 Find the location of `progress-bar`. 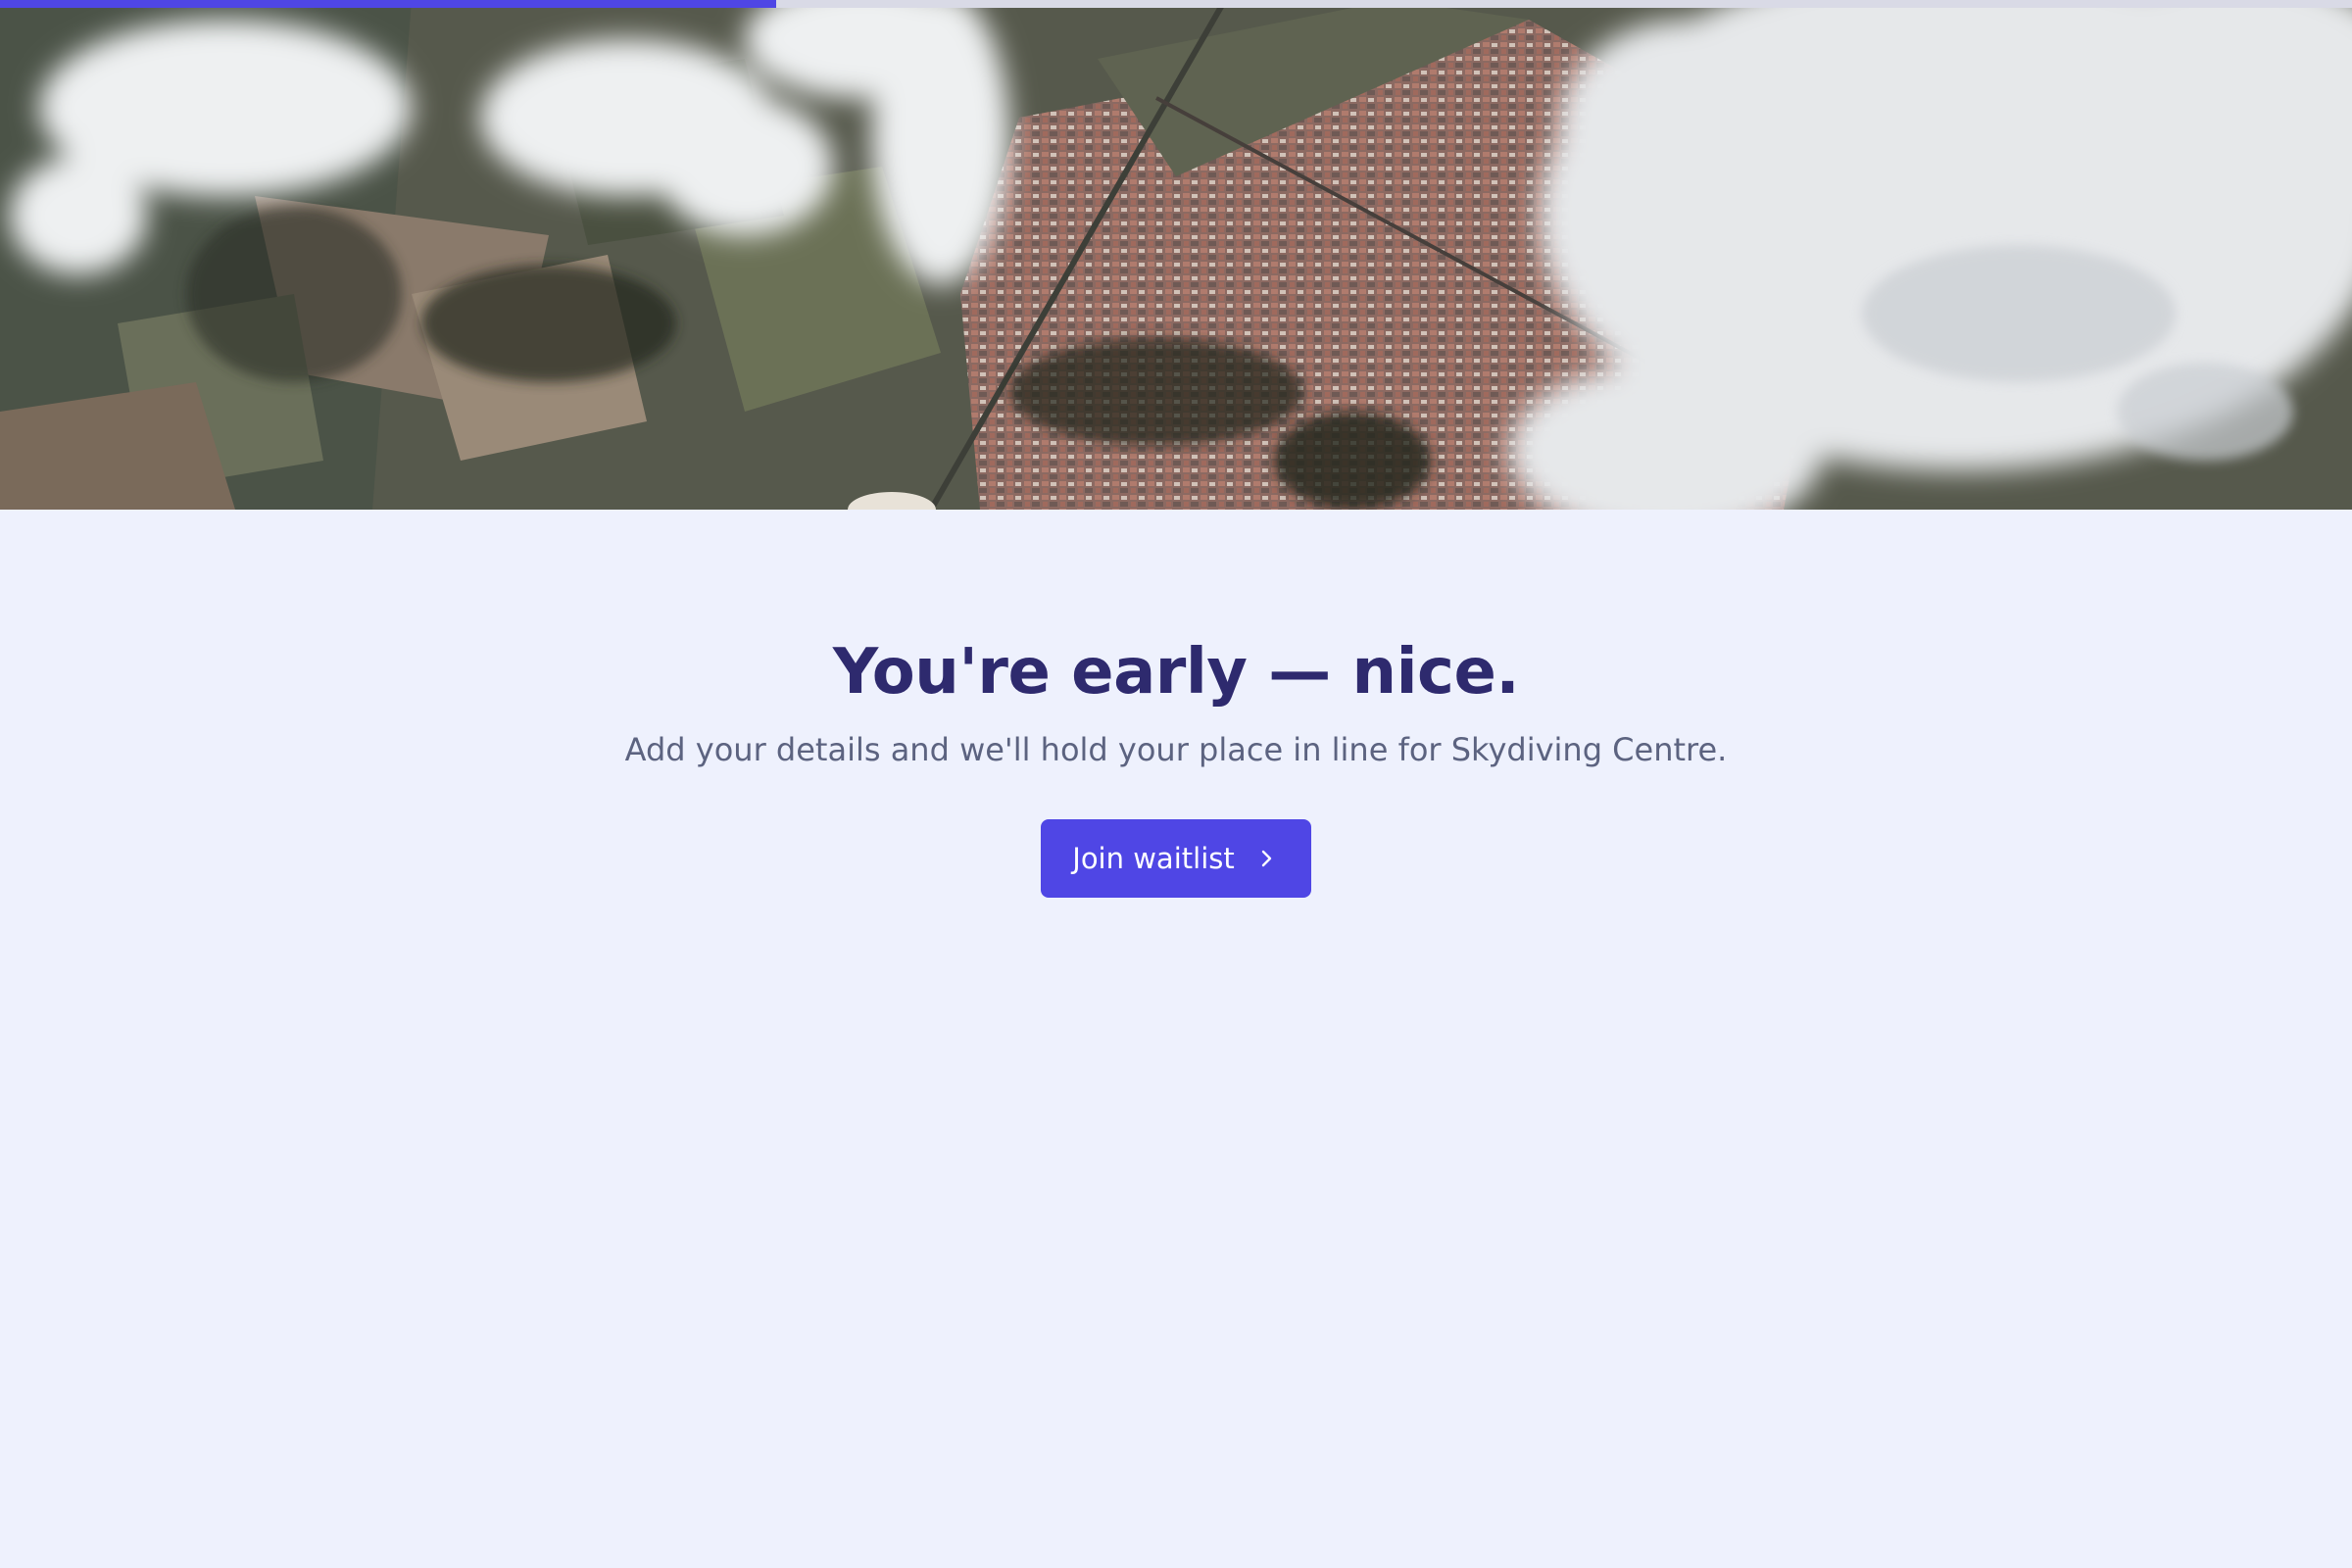

progress-bar is located at coordinates (1176, 4).